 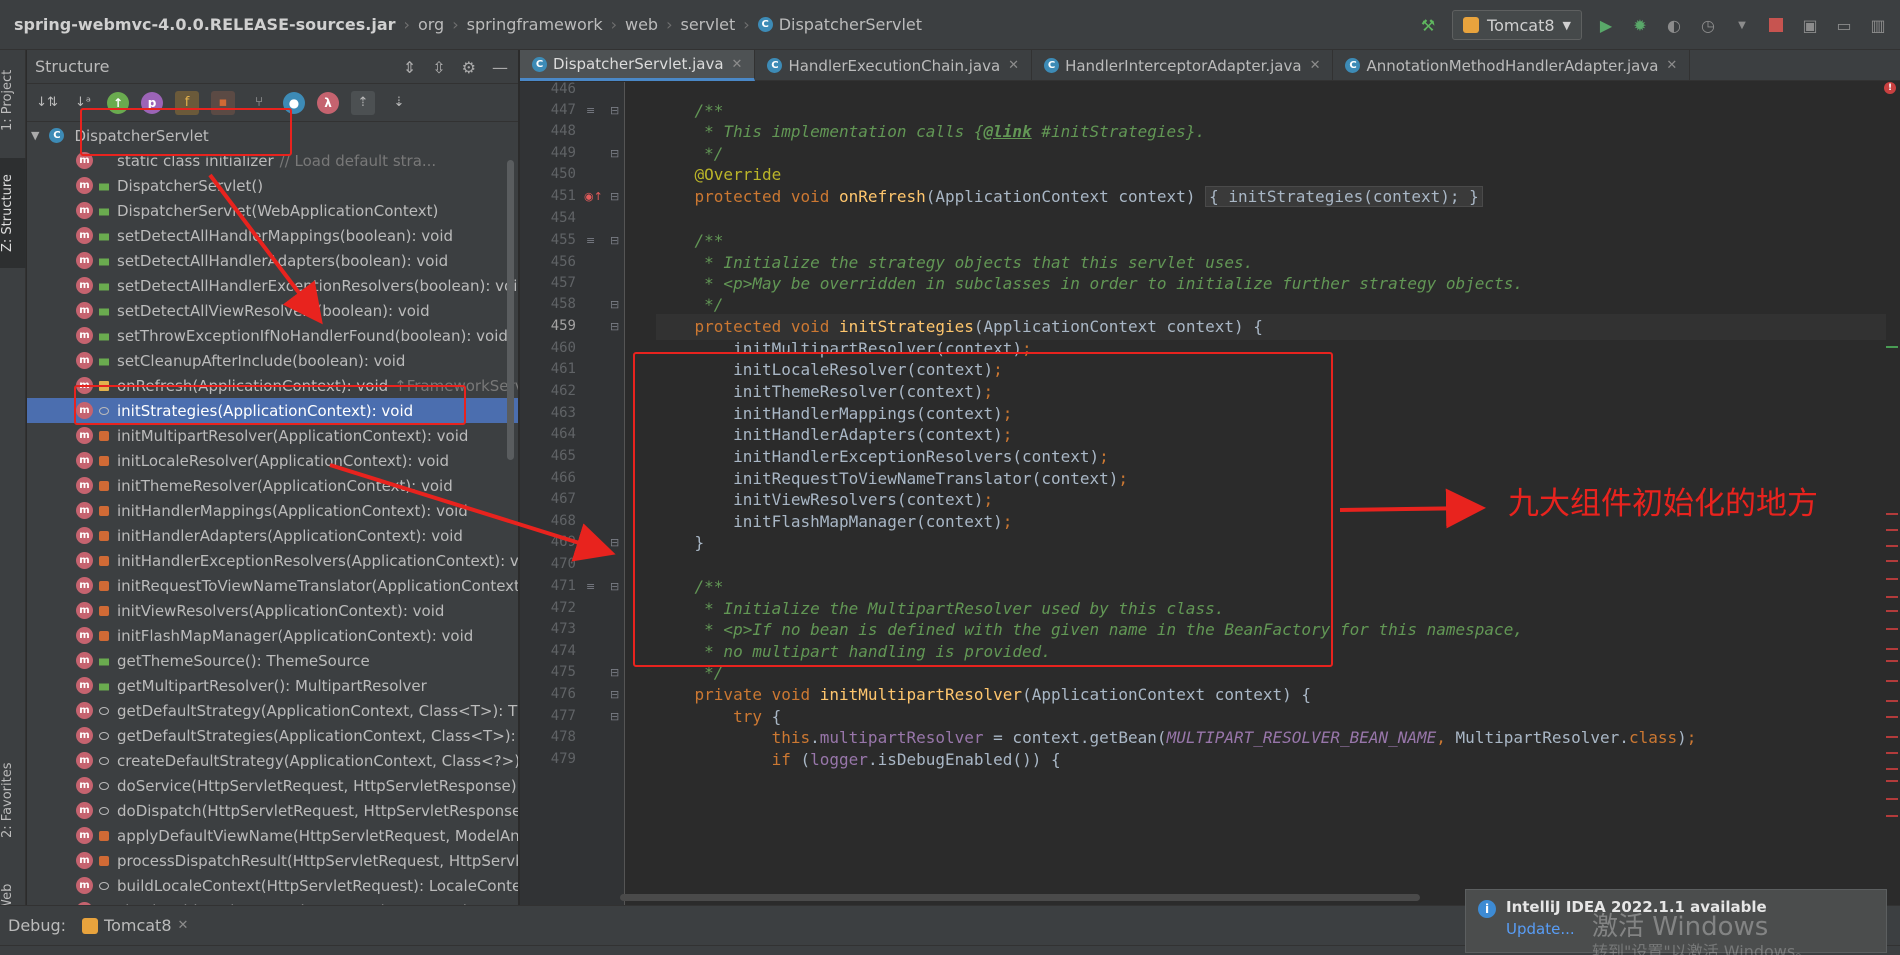 I want to click on breadcrumb-class: DispatcherServlet, so click(x=850, y=24).